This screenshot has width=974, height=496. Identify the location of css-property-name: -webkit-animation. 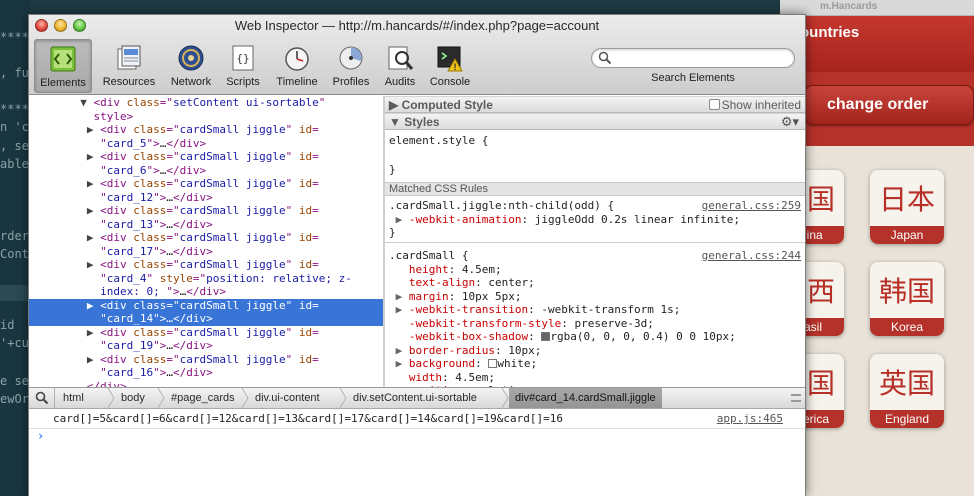
(465, 219).